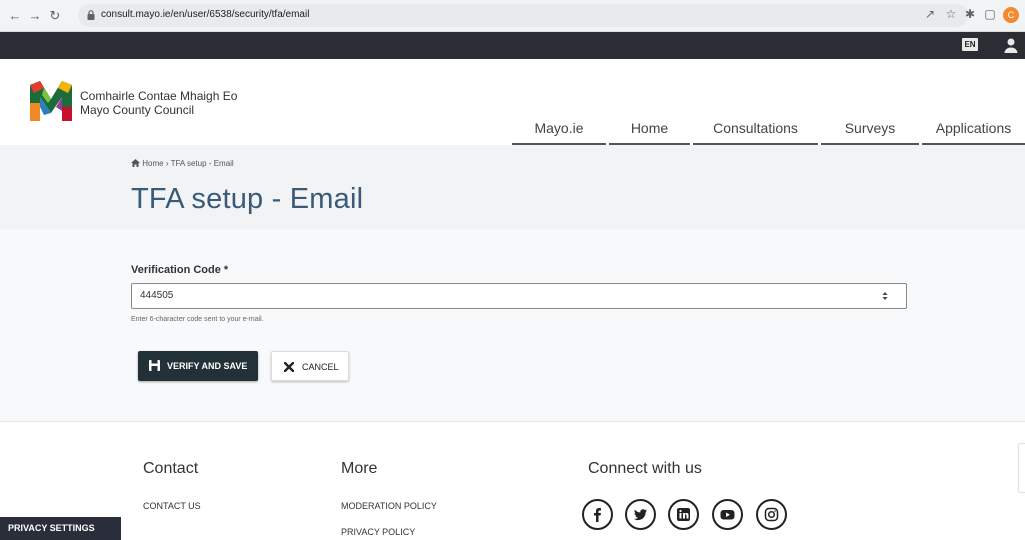  I want to click on instagram-glyph, so click(771, 514).